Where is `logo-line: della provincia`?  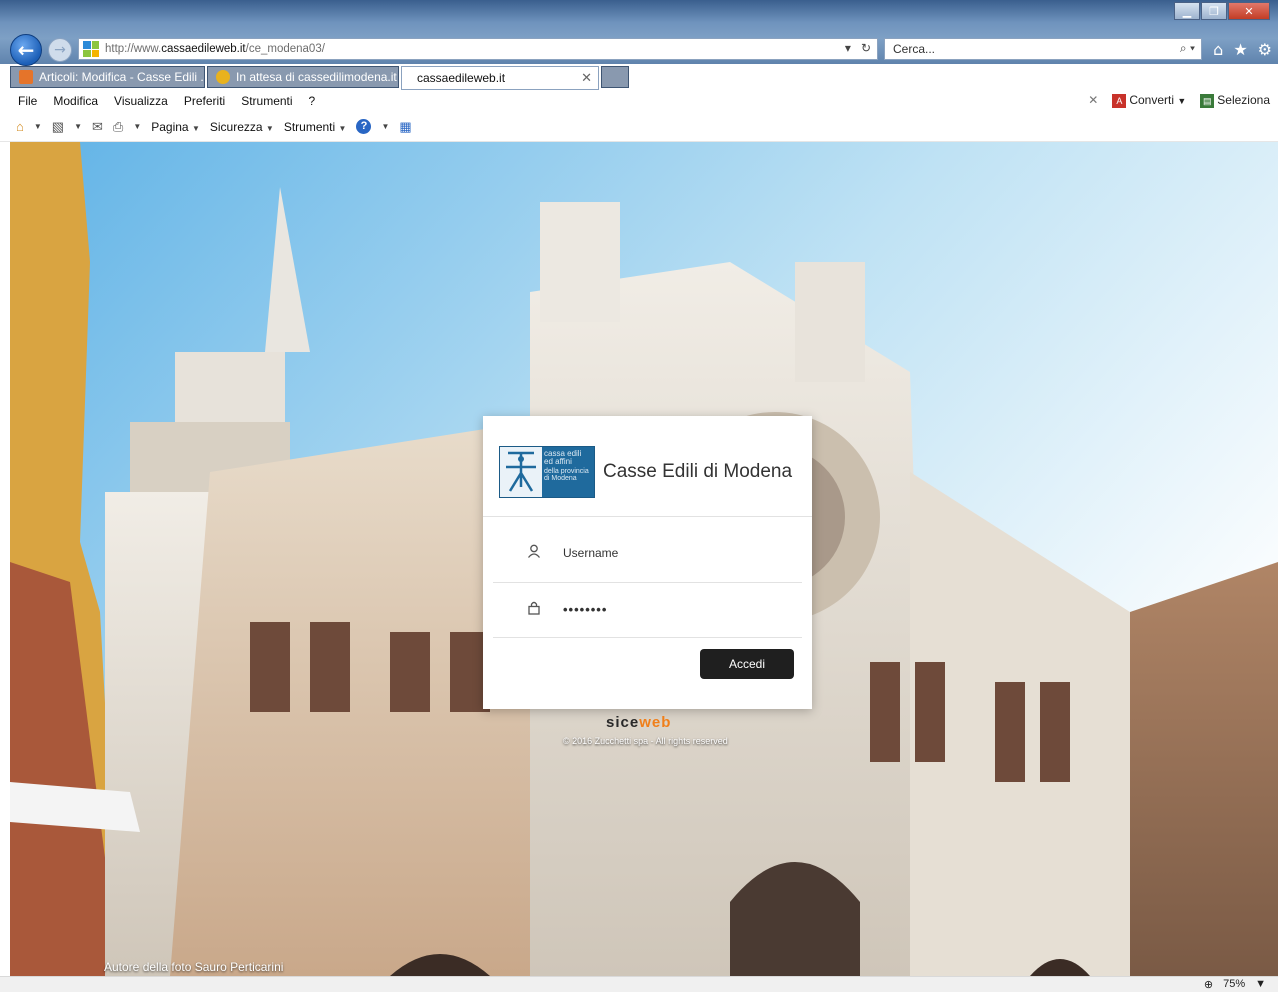
logo-line: della provincia is located at coordinates (566, 471).